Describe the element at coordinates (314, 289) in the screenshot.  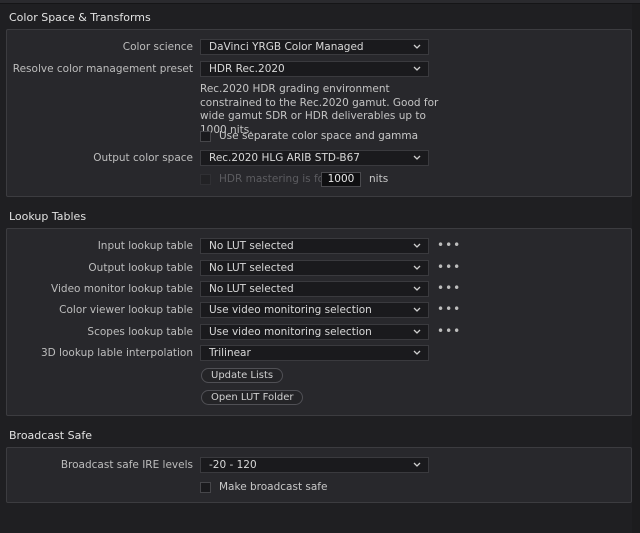
I see `video-monitor-lut-dropdown: No LUT selected` at that location.